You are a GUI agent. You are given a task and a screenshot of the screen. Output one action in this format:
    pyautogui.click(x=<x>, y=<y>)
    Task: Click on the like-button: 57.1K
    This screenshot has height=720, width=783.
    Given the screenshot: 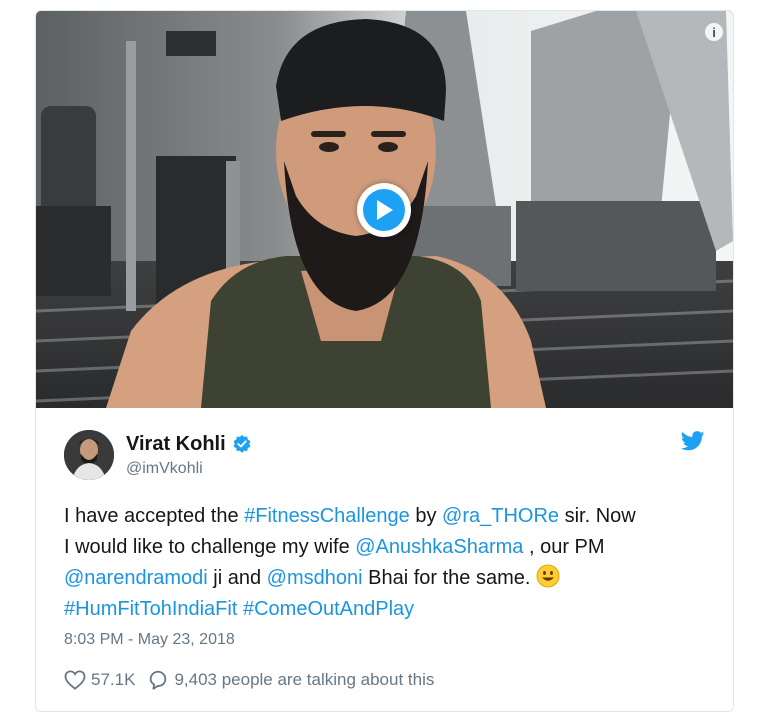 What is the action you would take?
    pyautogui.click(x=99, y=680)
    